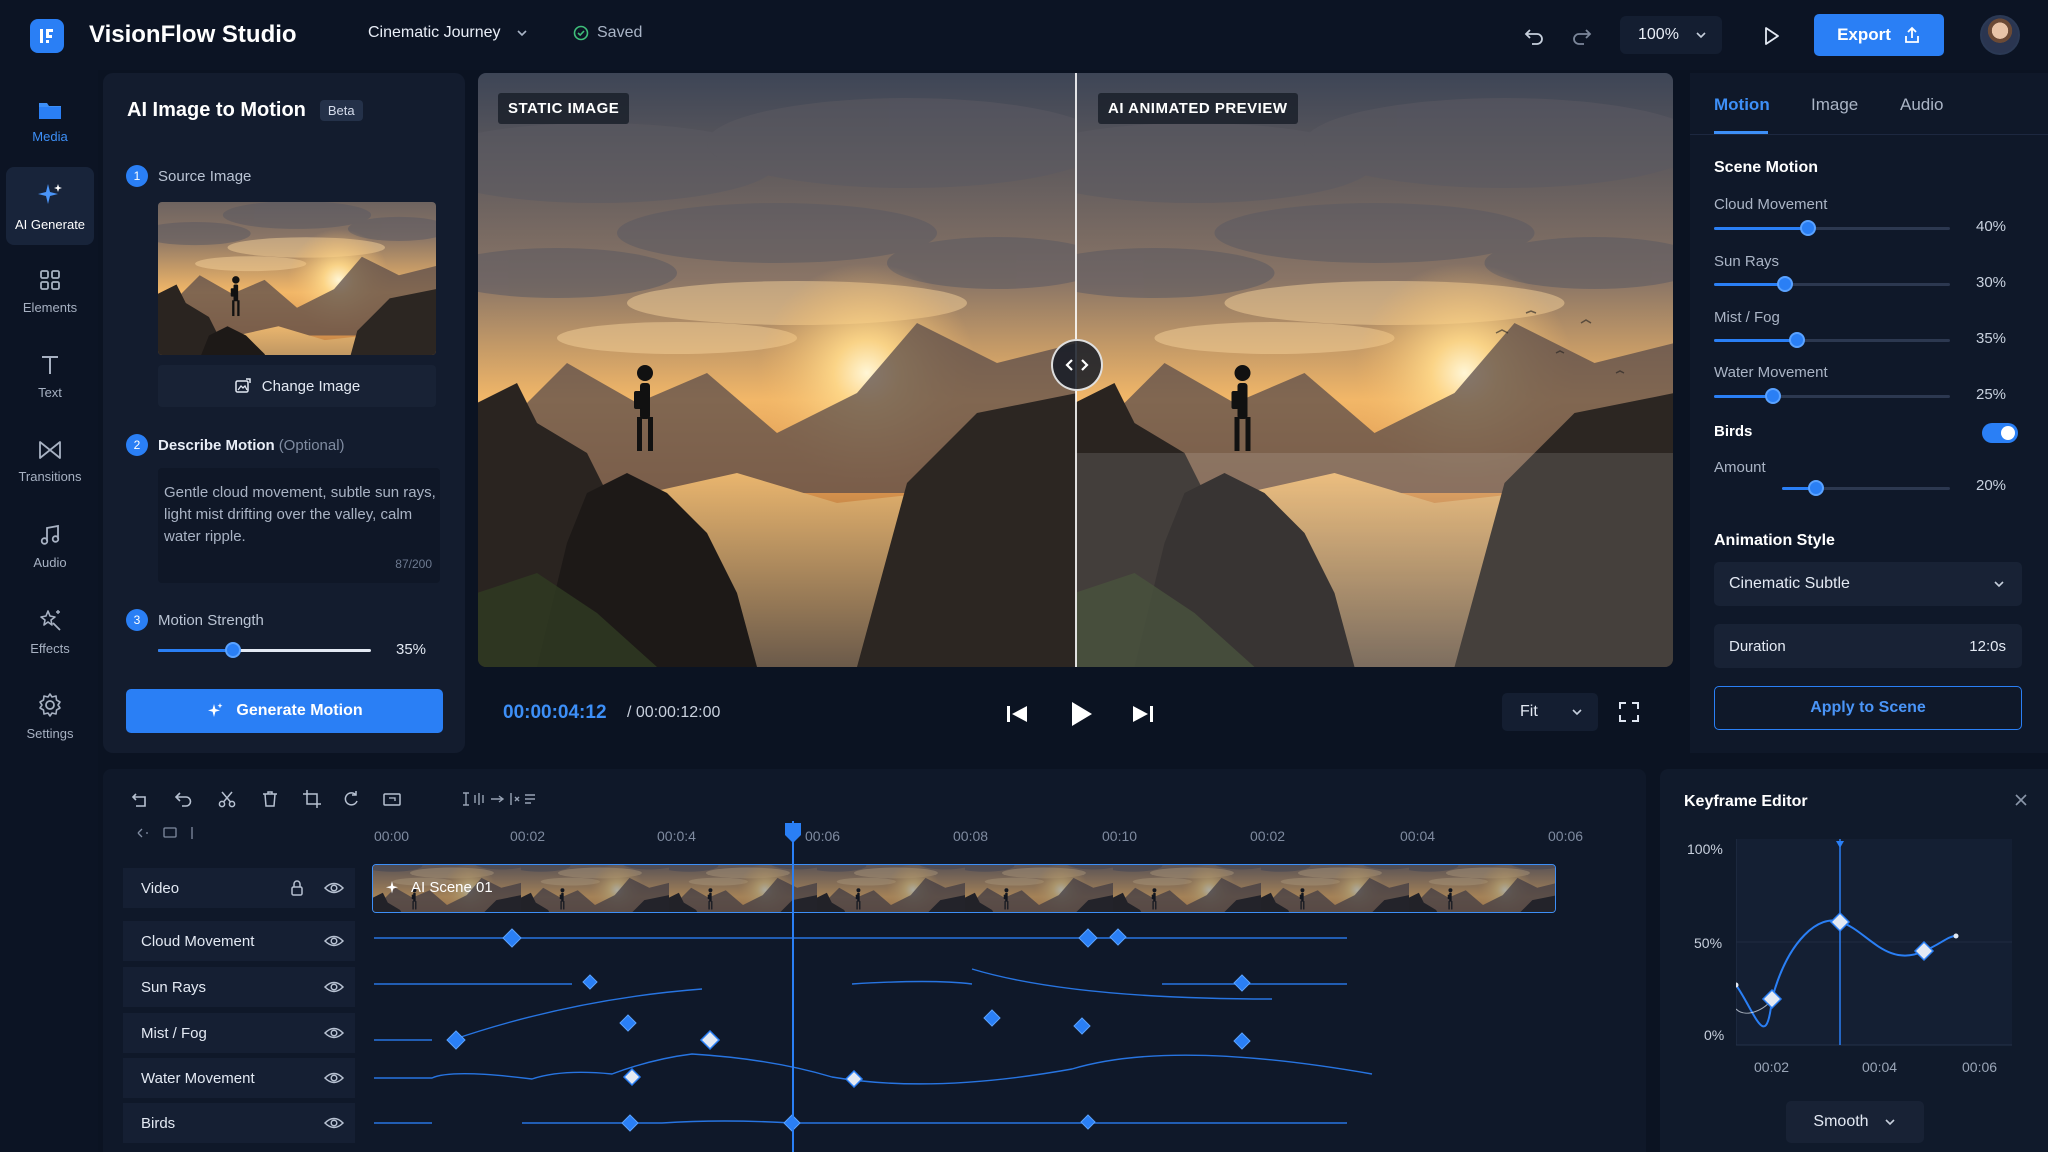 This screenshot has height=1152, width=2048. Describe the element at coordinates (50, 461) in the screenshot. I see `rail-item-transitions: Transitions` at that location.